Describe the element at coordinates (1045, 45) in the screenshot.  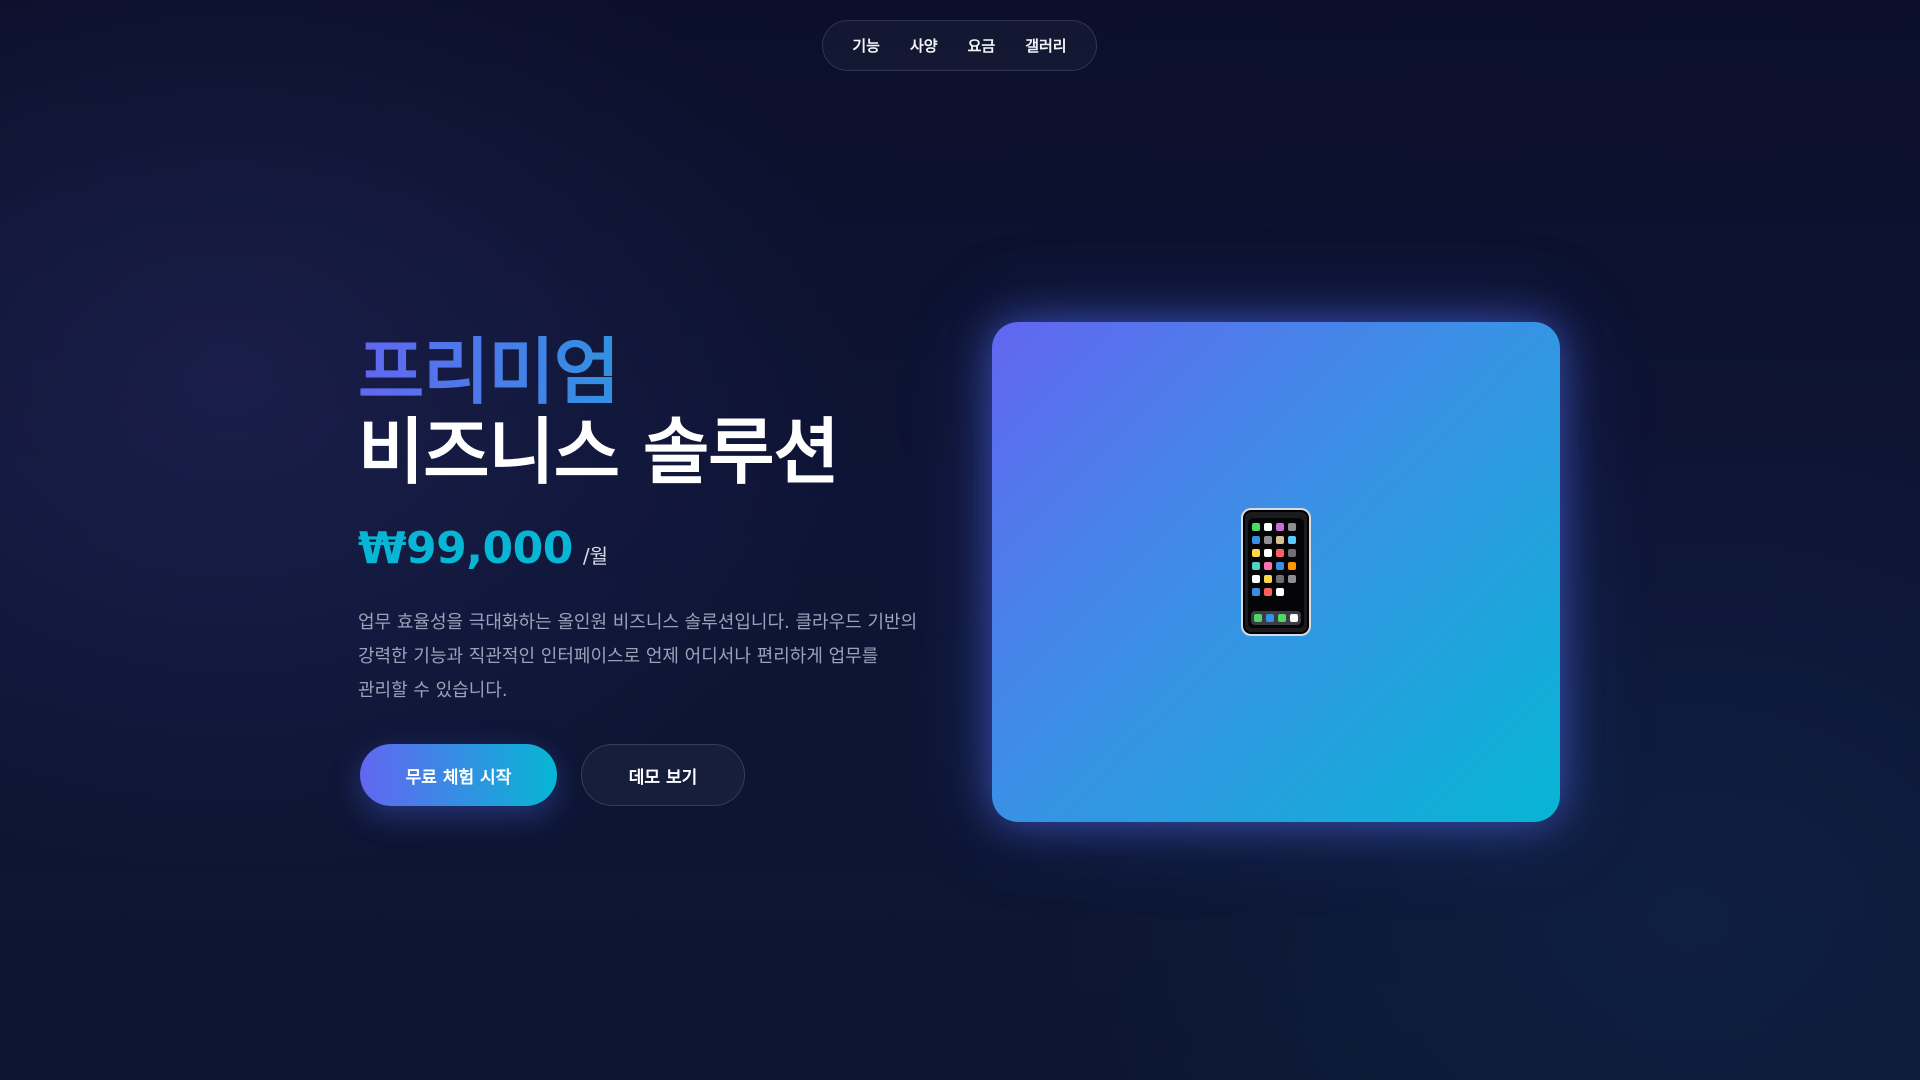
I see `nav-item-gallery: 갤러리` at that location.